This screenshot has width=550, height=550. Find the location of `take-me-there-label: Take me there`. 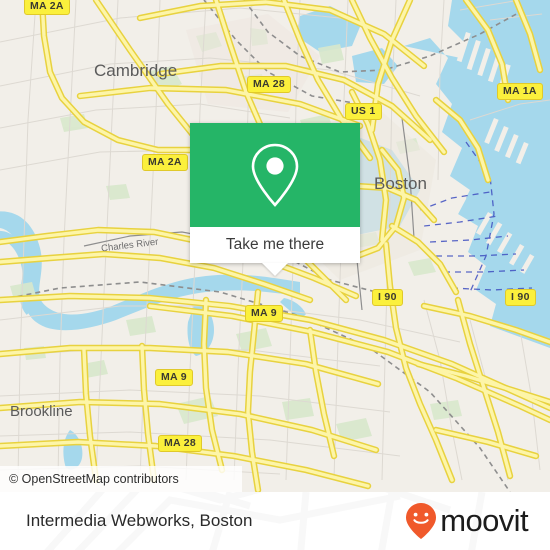

take-me-there-label: Take me there is located at coordinates (275, 244).